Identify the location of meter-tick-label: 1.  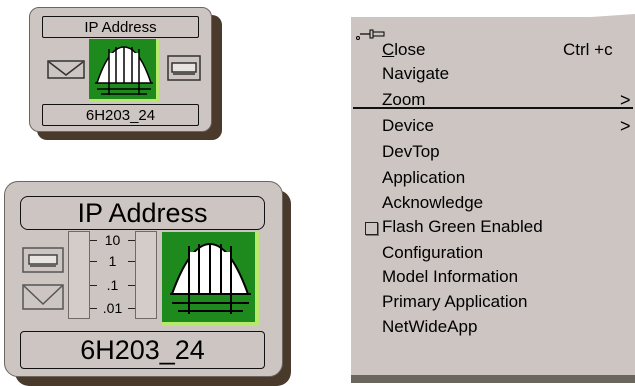
(112, 261).